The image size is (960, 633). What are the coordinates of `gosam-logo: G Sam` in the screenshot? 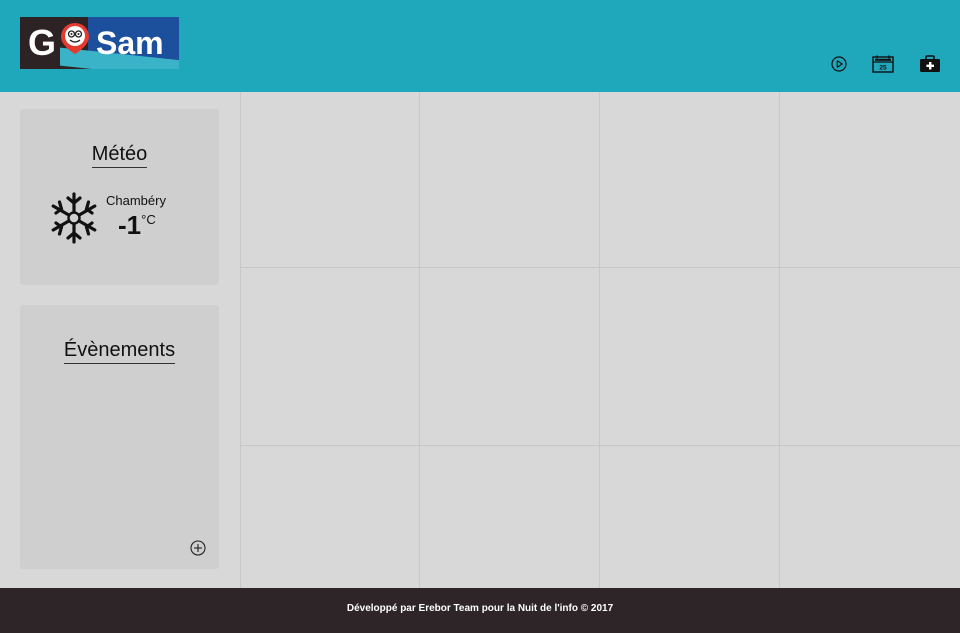 It's located at (99, 43).